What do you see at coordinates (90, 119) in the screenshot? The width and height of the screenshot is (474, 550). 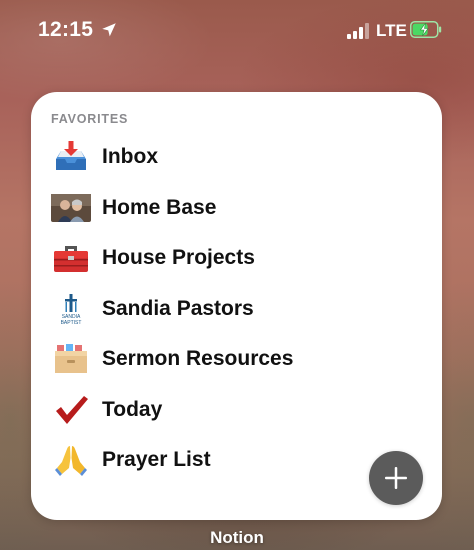 I see `widget-header: FAVORITES` at bounding box center [90, 119].